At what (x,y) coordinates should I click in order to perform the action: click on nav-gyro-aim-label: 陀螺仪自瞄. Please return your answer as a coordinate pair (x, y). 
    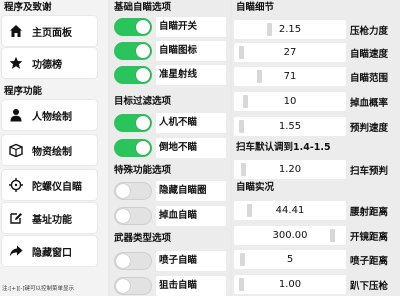
    Looking at the image, I should click on (57, 187).